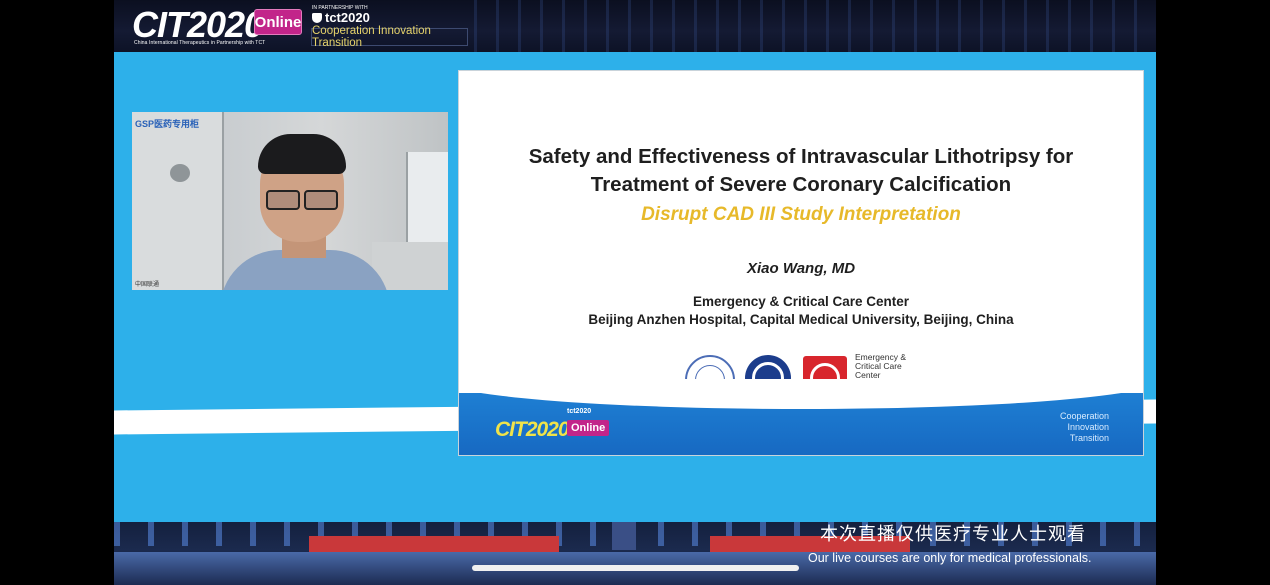  Describe the element at coordinates (178, 201) in the screenshot. I see `video-cabinet: GSP医药专用柜` at that location.